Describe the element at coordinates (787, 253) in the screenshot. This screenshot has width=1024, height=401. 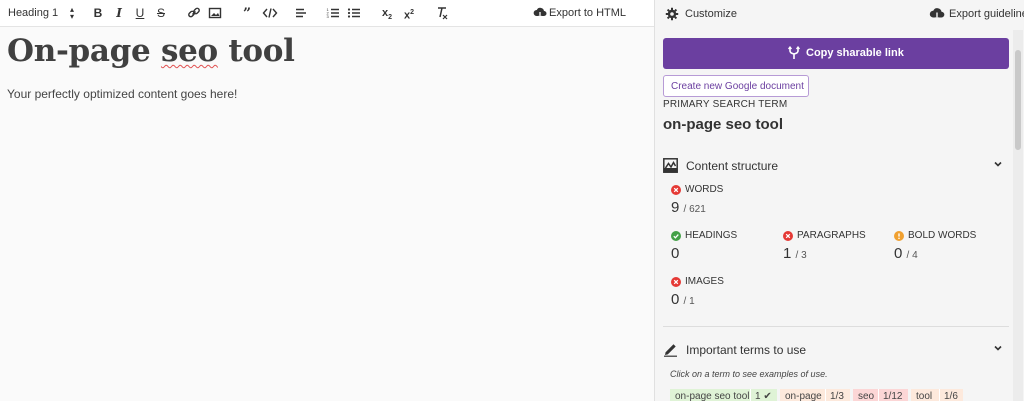
I see `metric-current: 1` at that location.